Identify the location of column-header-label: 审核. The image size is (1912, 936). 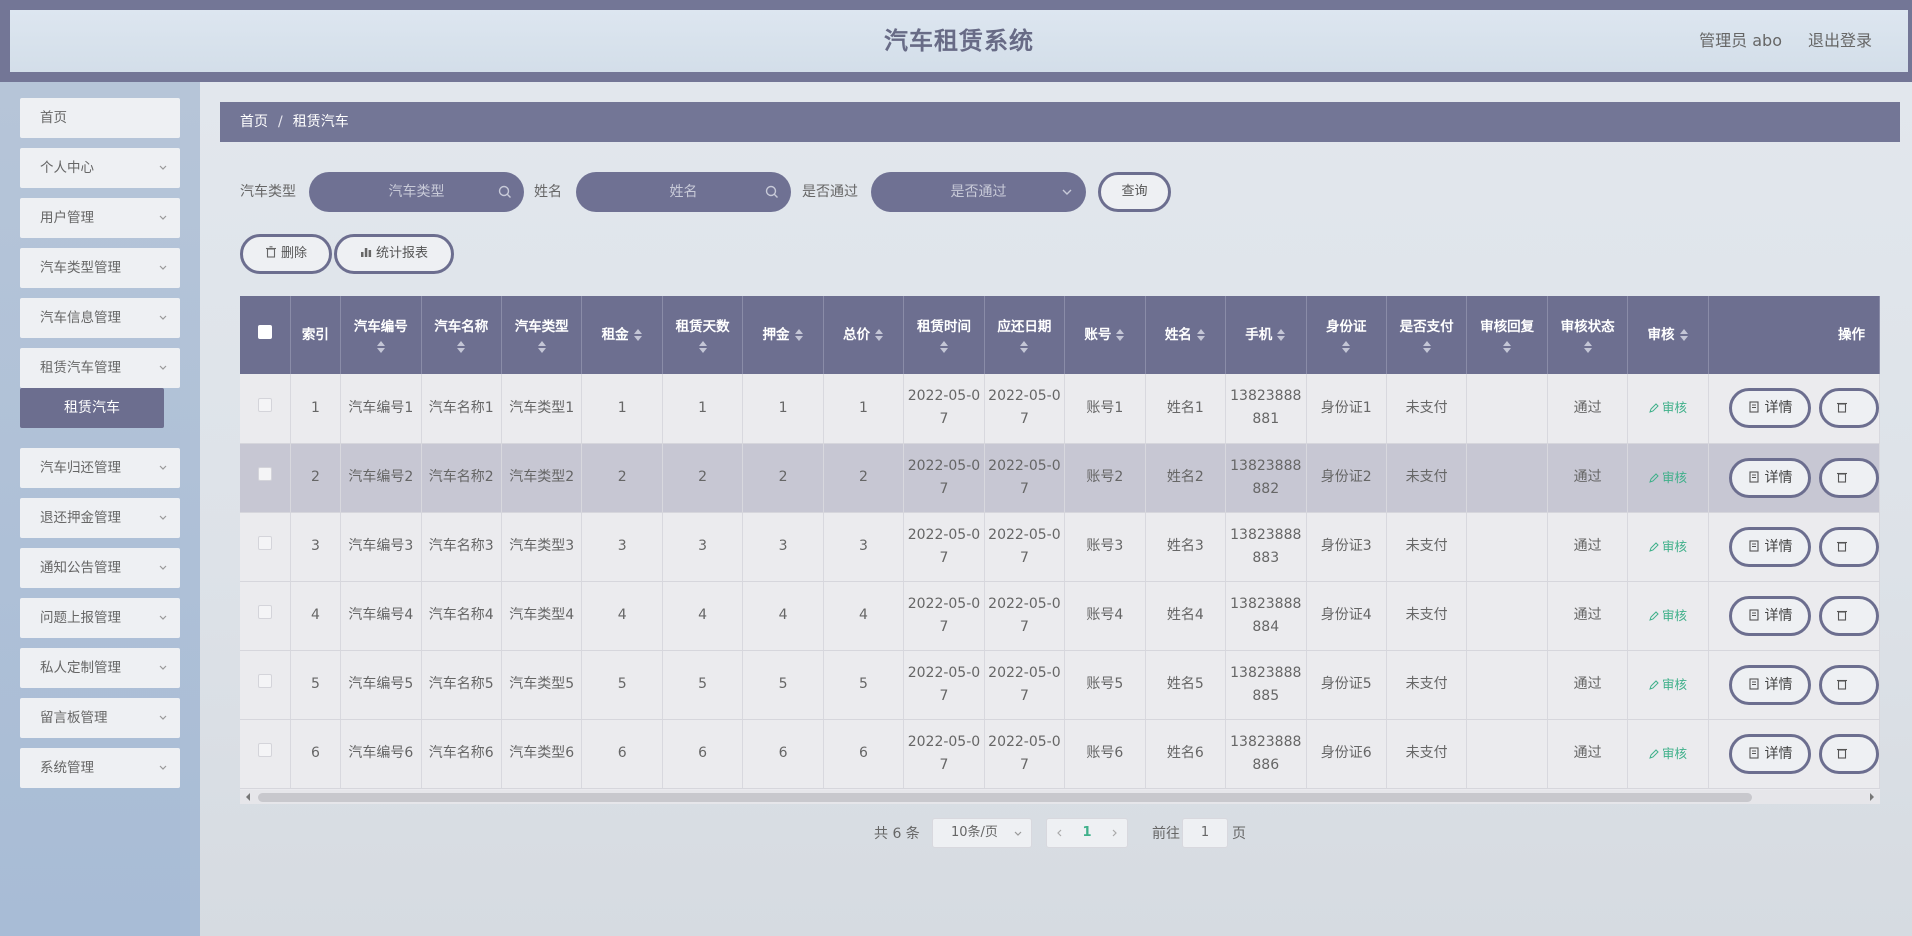
(1661, 335).